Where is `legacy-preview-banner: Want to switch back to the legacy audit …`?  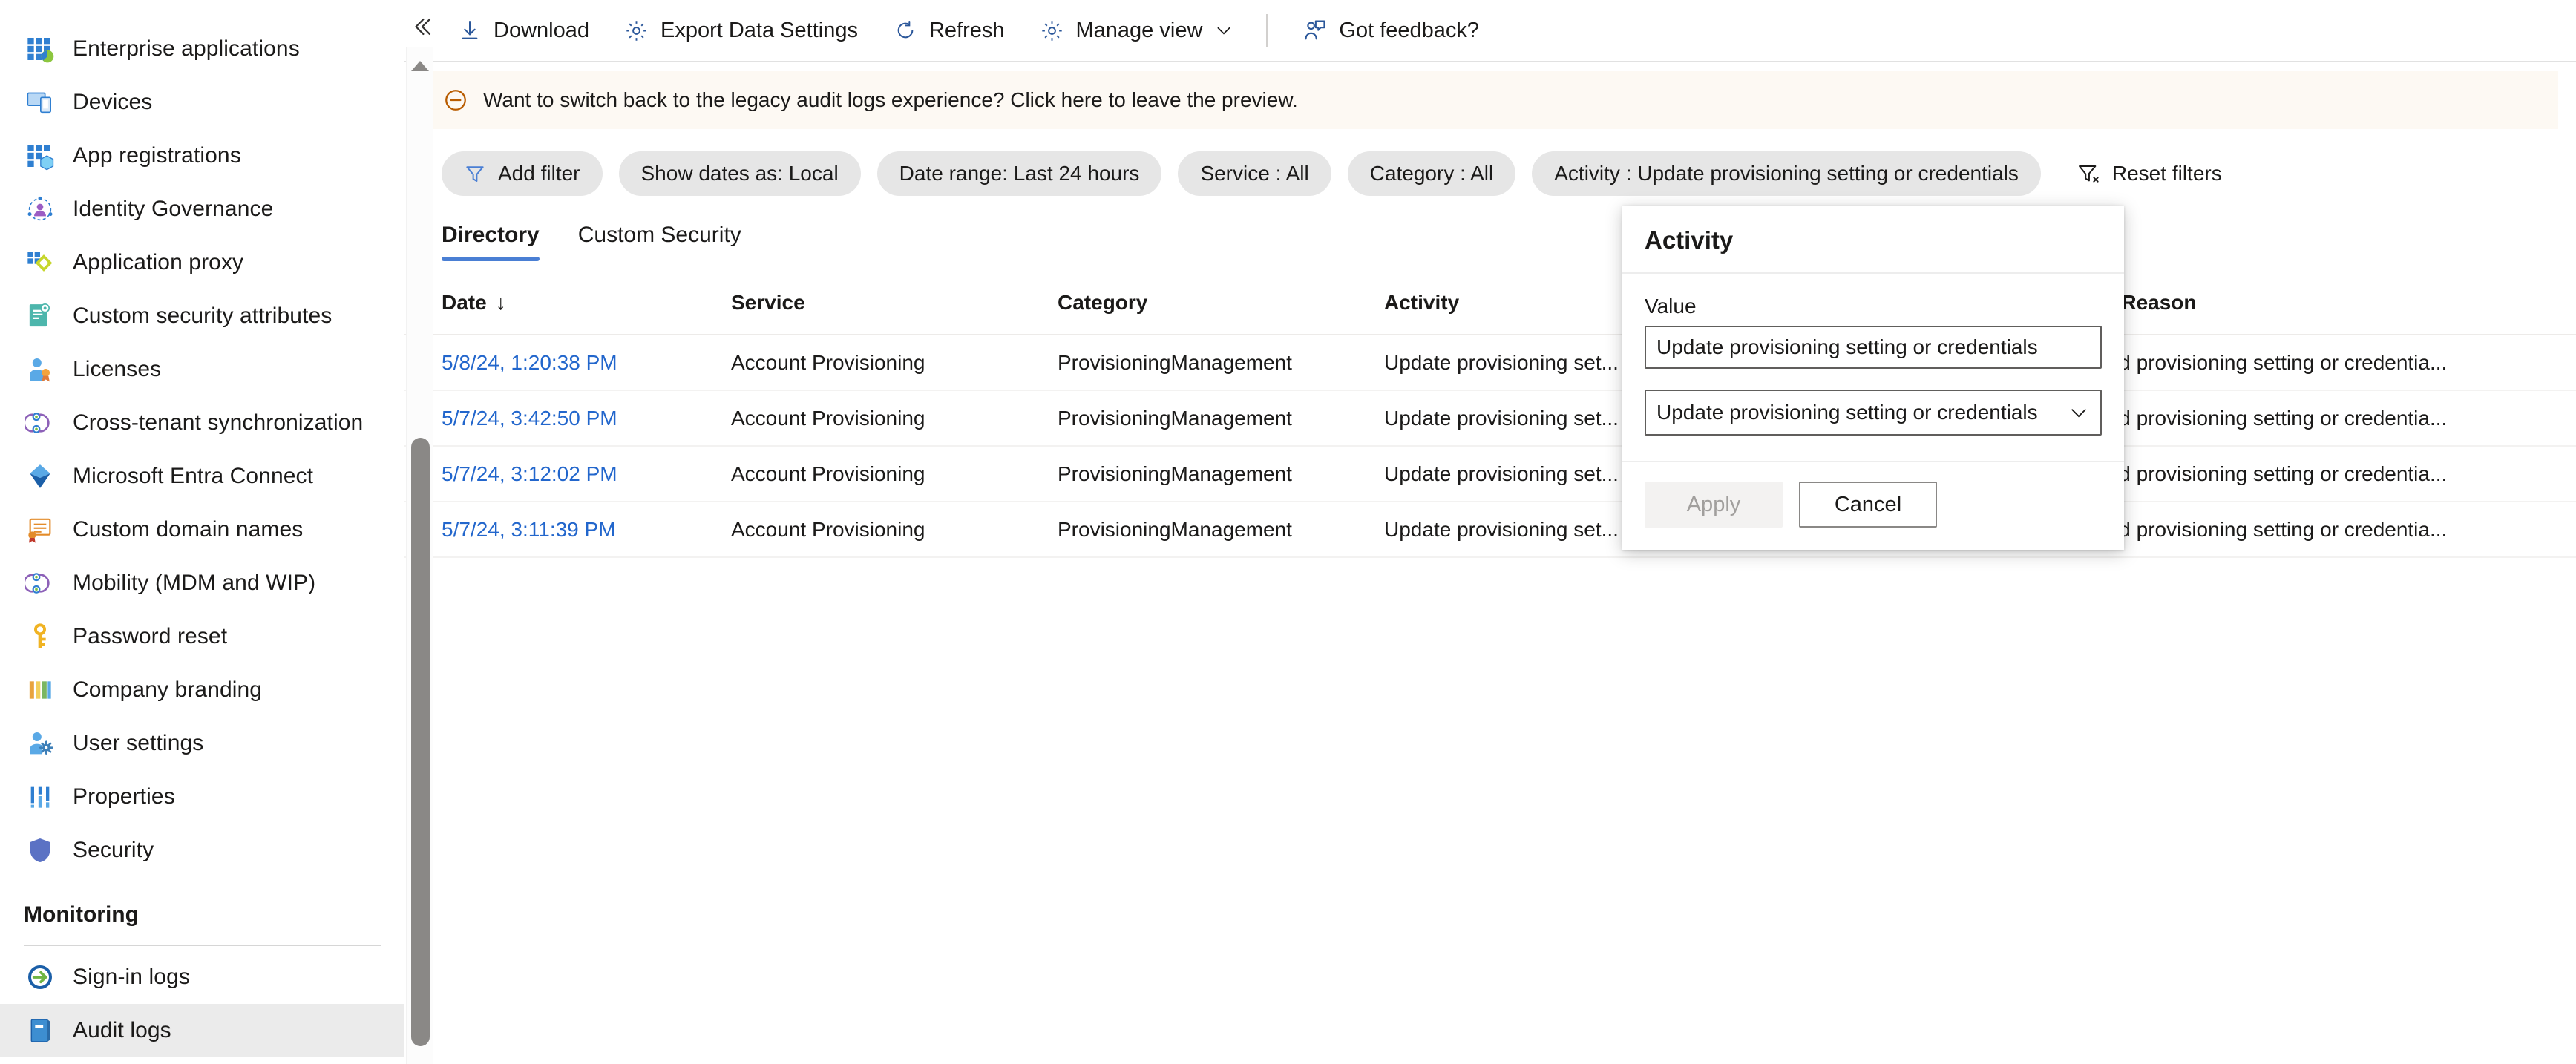
legacy-preview-banner: Want to switch back to the legacy audit … is located at coordinates (1490, 100).